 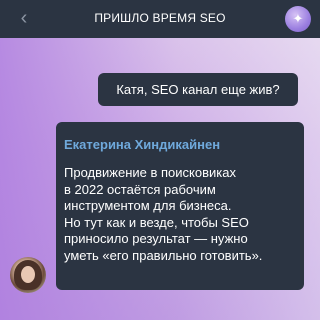 I want to click on channel-title: ПРИШЛО ВРЕМЯ SEO, so click(x=160, y=18).